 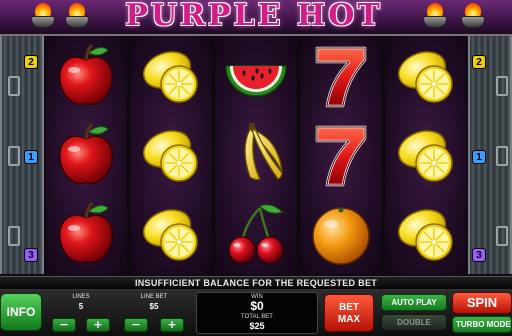 I want to click on lines-control: LINES 5 − +, so click(x=81, y=312).